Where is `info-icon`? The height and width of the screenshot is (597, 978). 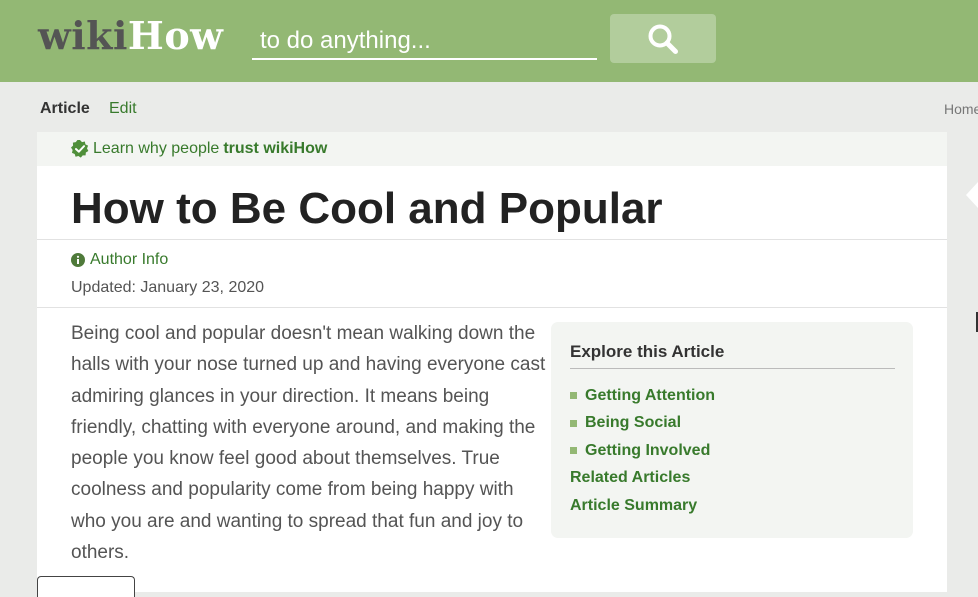
info-icon is located at coordinates (78, 260).